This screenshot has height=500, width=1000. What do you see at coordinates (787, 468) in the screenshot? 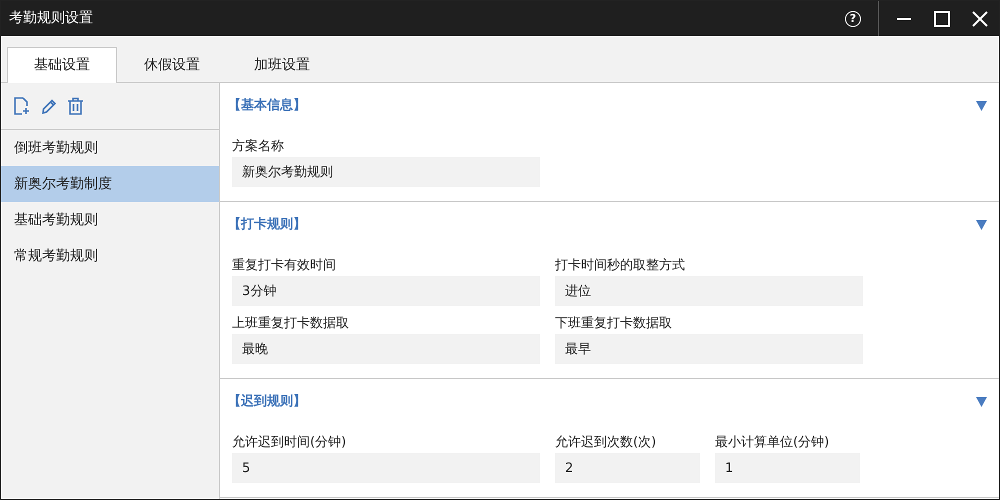
I see `input-field: 1` at bounding box center [787, 468].